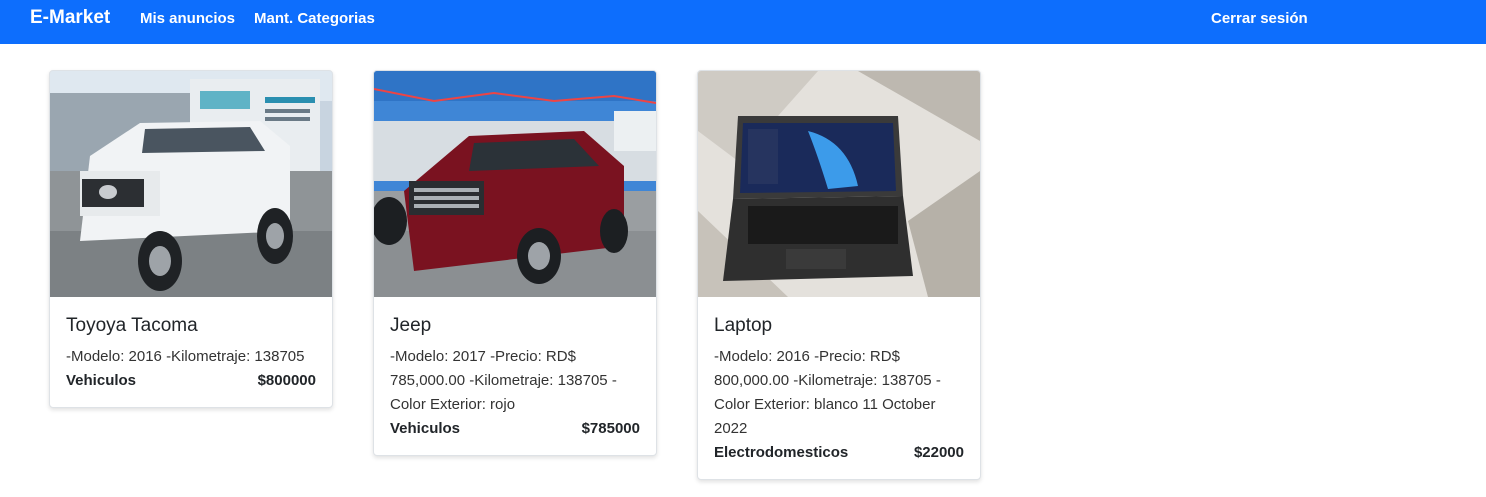  Describe the element at coordinates (191, 184) in the screenshot. I see `truck-image` at that location.